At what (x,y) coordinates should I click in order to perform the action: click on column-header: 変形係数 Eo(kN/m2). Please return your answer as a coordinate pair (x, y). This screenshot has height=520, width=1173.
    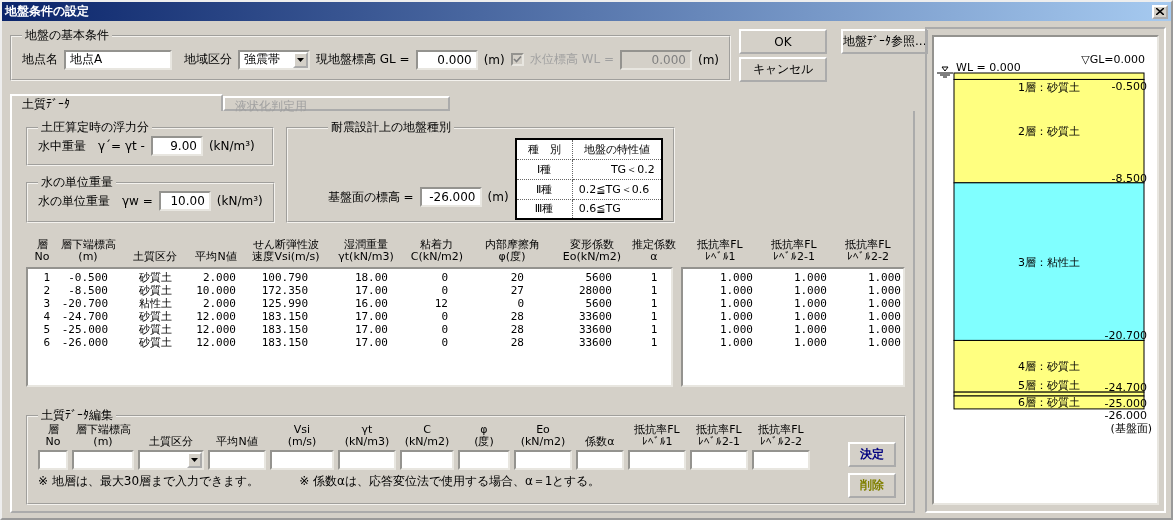
    Looking at the image, I should click on (592, 251).